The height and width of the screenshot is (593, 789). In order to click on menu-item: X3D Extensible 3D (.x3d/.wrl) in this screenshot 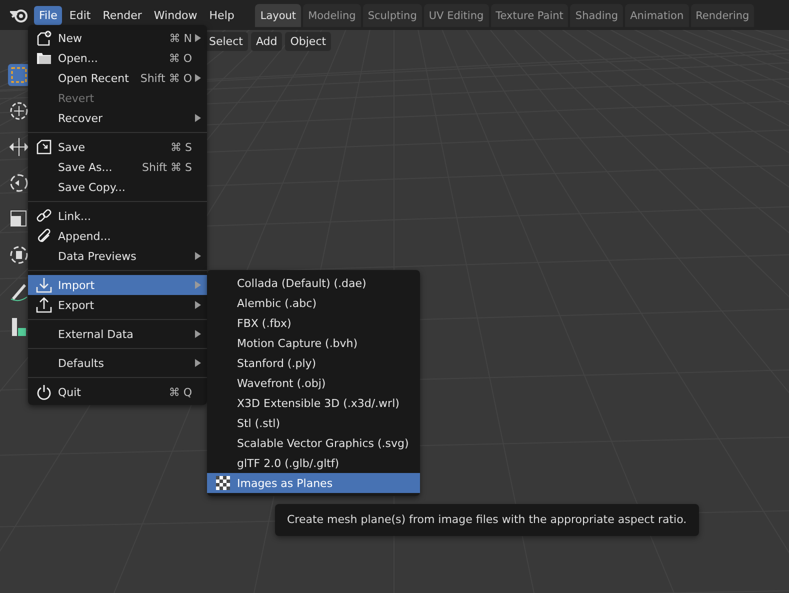, I will do `click(313, 403)`.